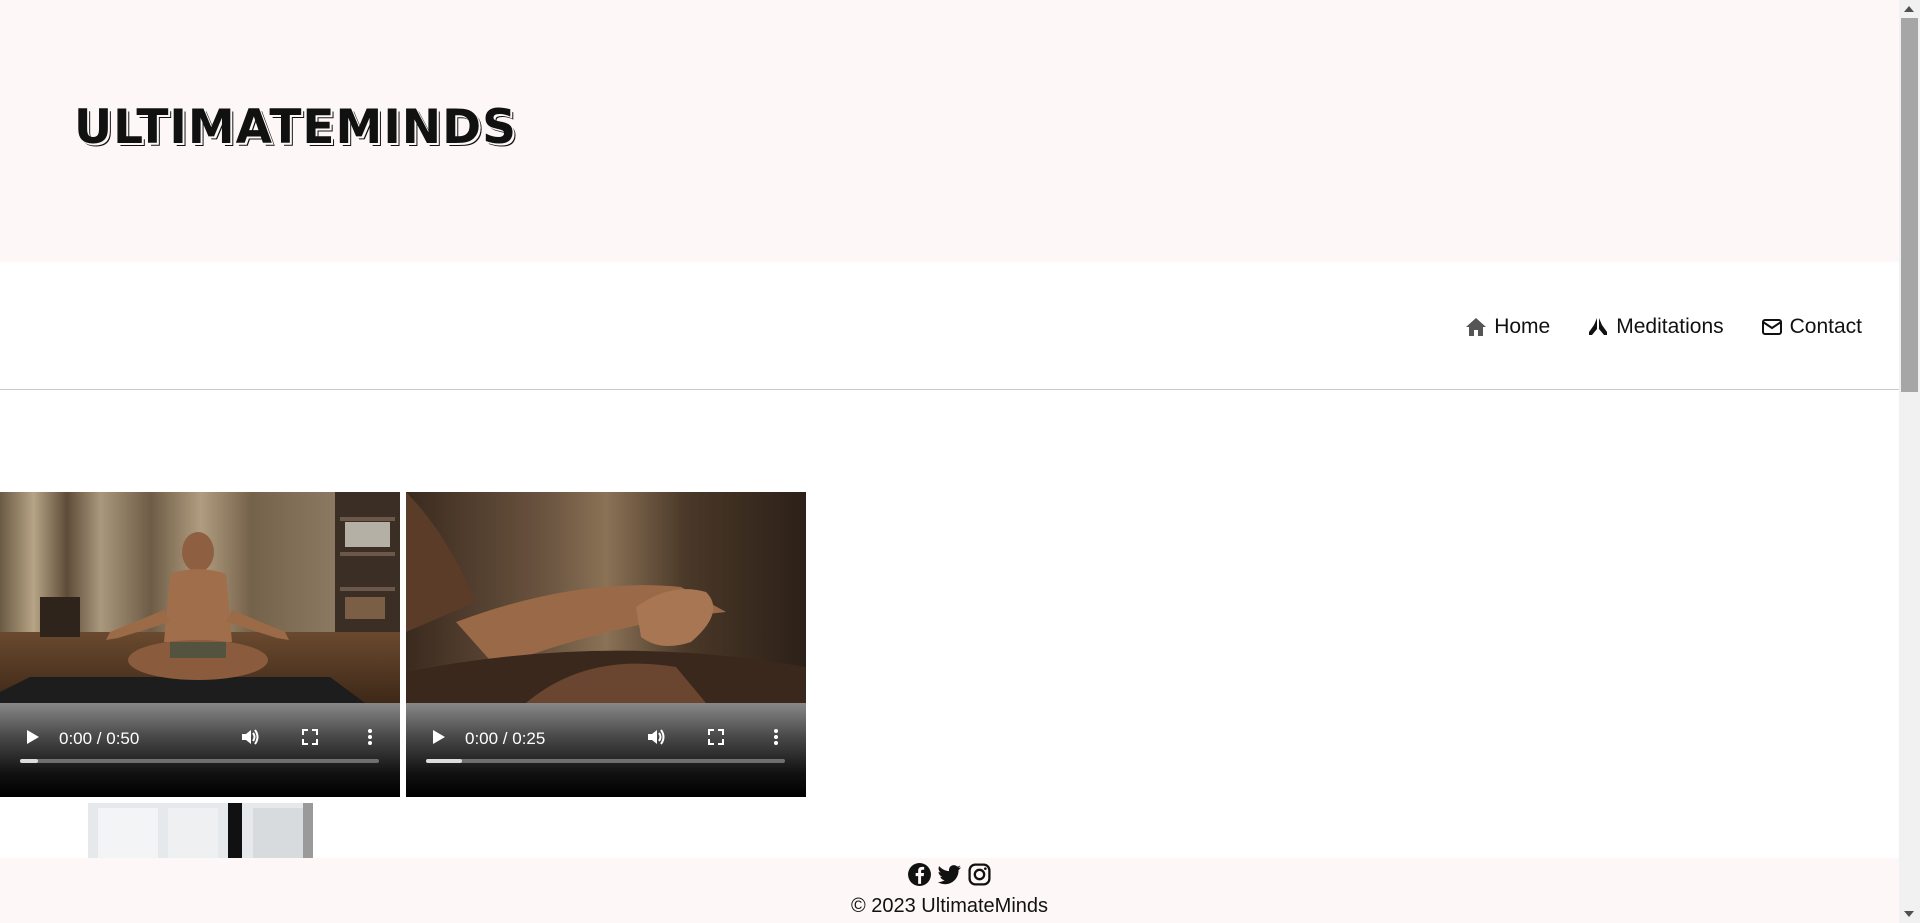 Image resolution: width=1920 pixels, height=923 pixels. I want to click on video-gallery: 0:00 / 0:50 0:00 / 0:25, so click(403, 644).